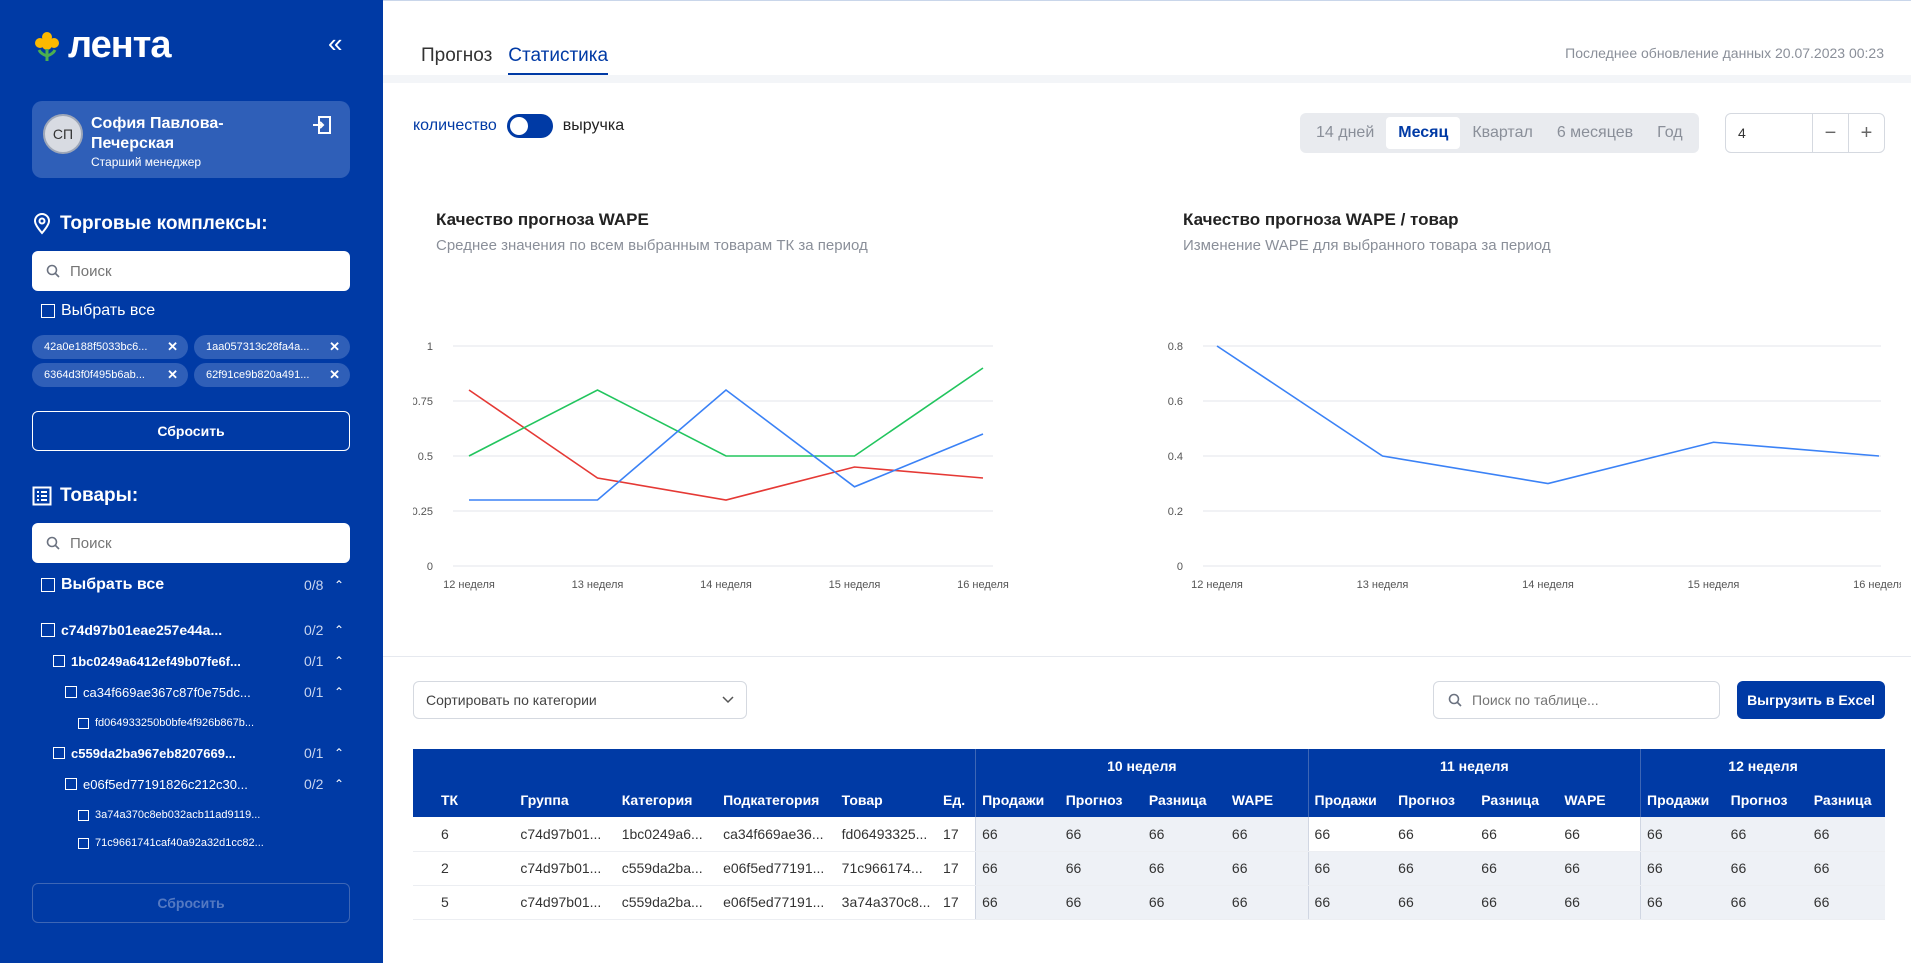  What do you see at coordinates (1769, 133) in the screenshot?
I see `stepper-value: 4` at bounding box center [1769, 133].